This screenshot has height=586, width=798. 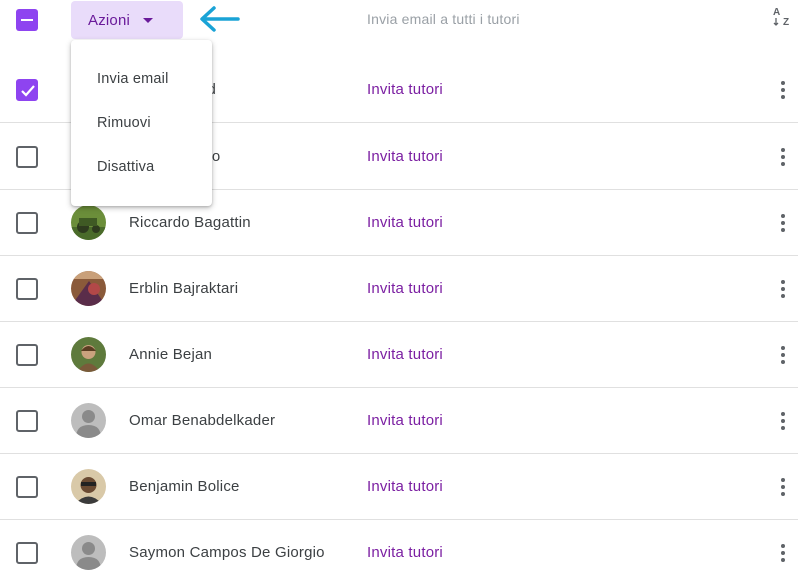 What do you see at coordinates (184, 486) in the screenshot?
I see `student-name: Benjamin Bolice` at bounding box center [184, 486].